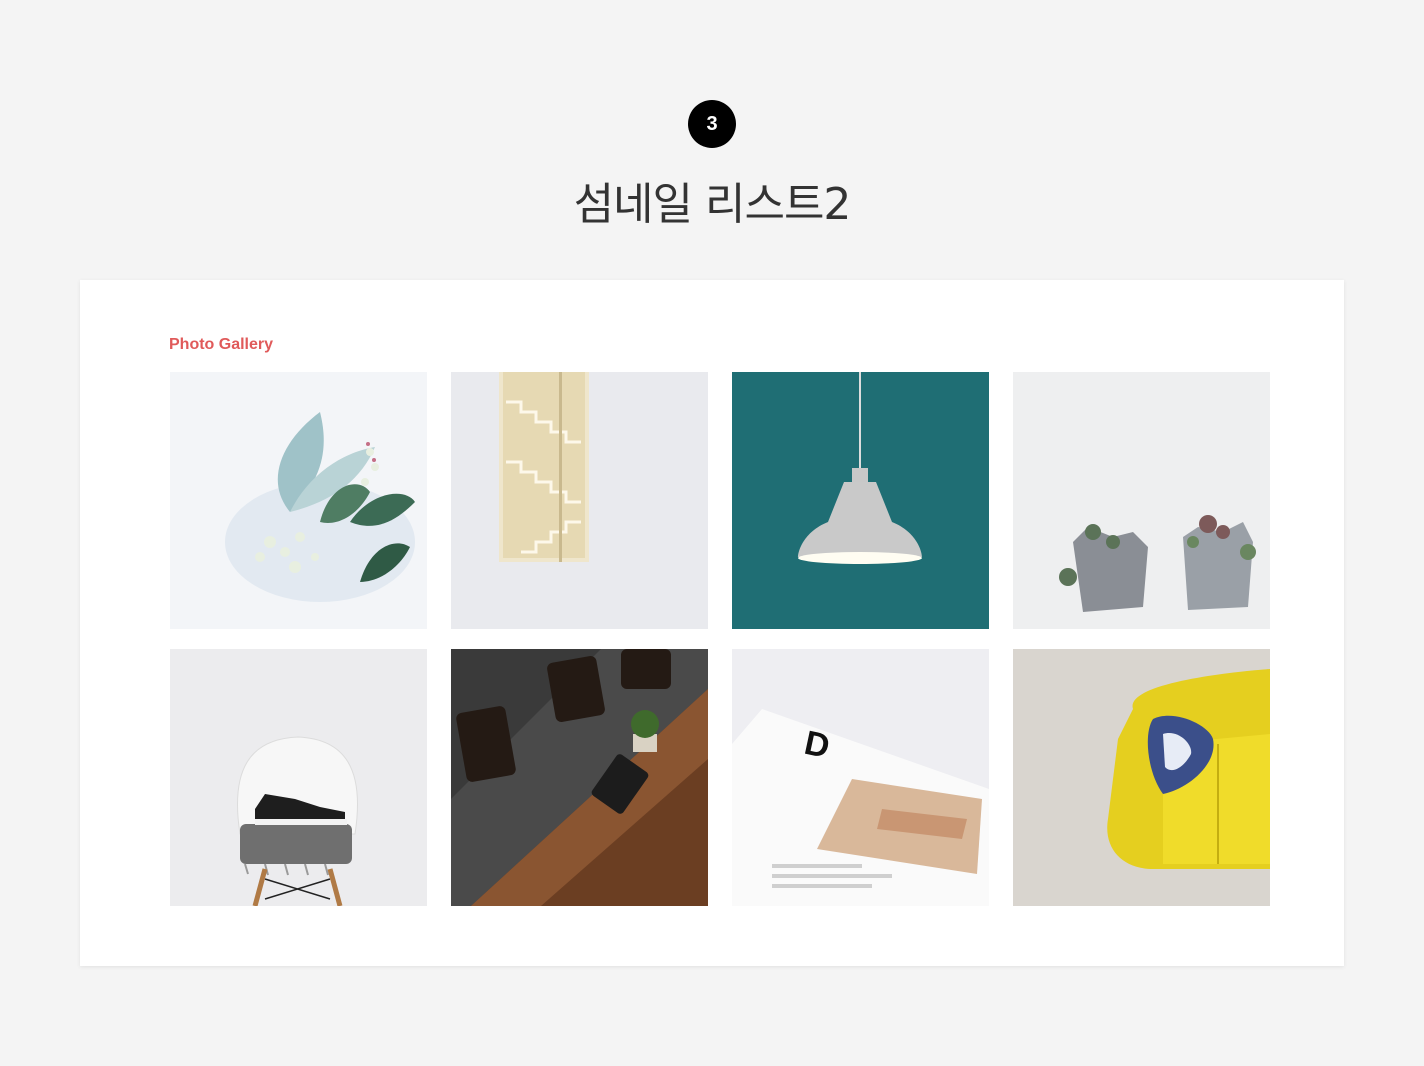  I want to click on page-title: 섬네일 리스트2, so click(712, 204).